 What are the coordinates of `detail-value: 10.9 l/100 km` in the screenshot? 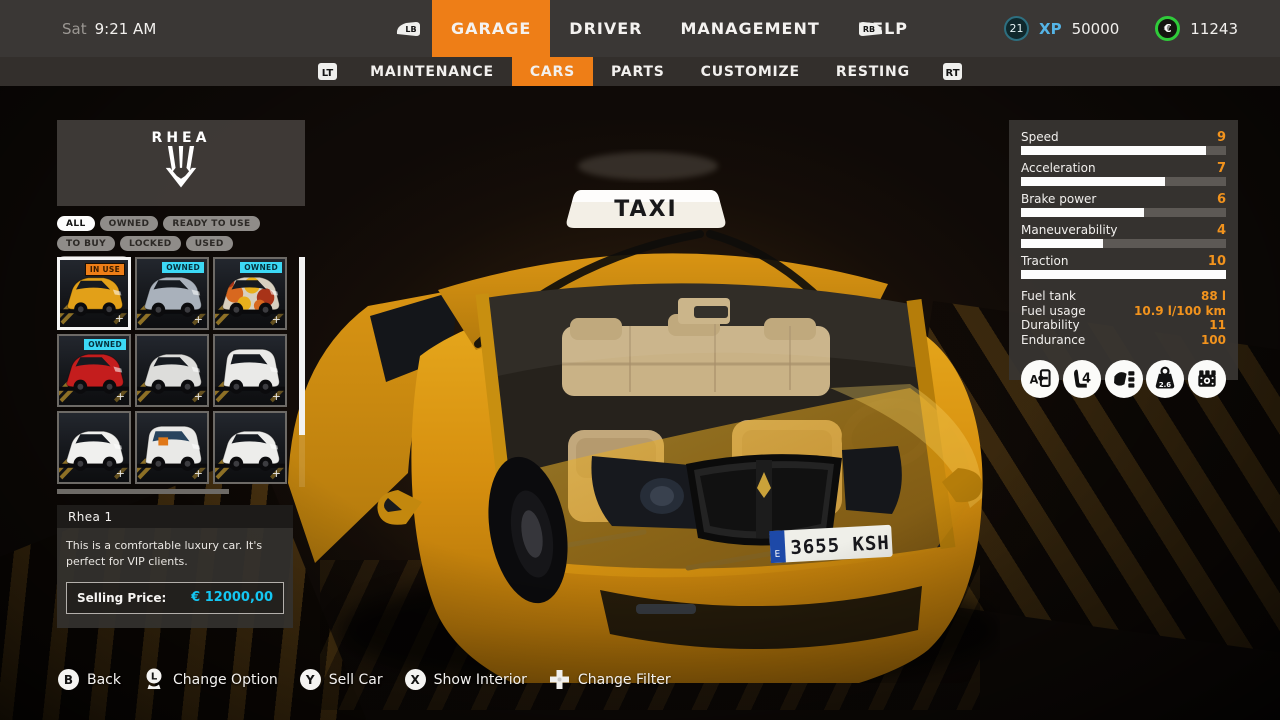 It's located at (1180, 310).